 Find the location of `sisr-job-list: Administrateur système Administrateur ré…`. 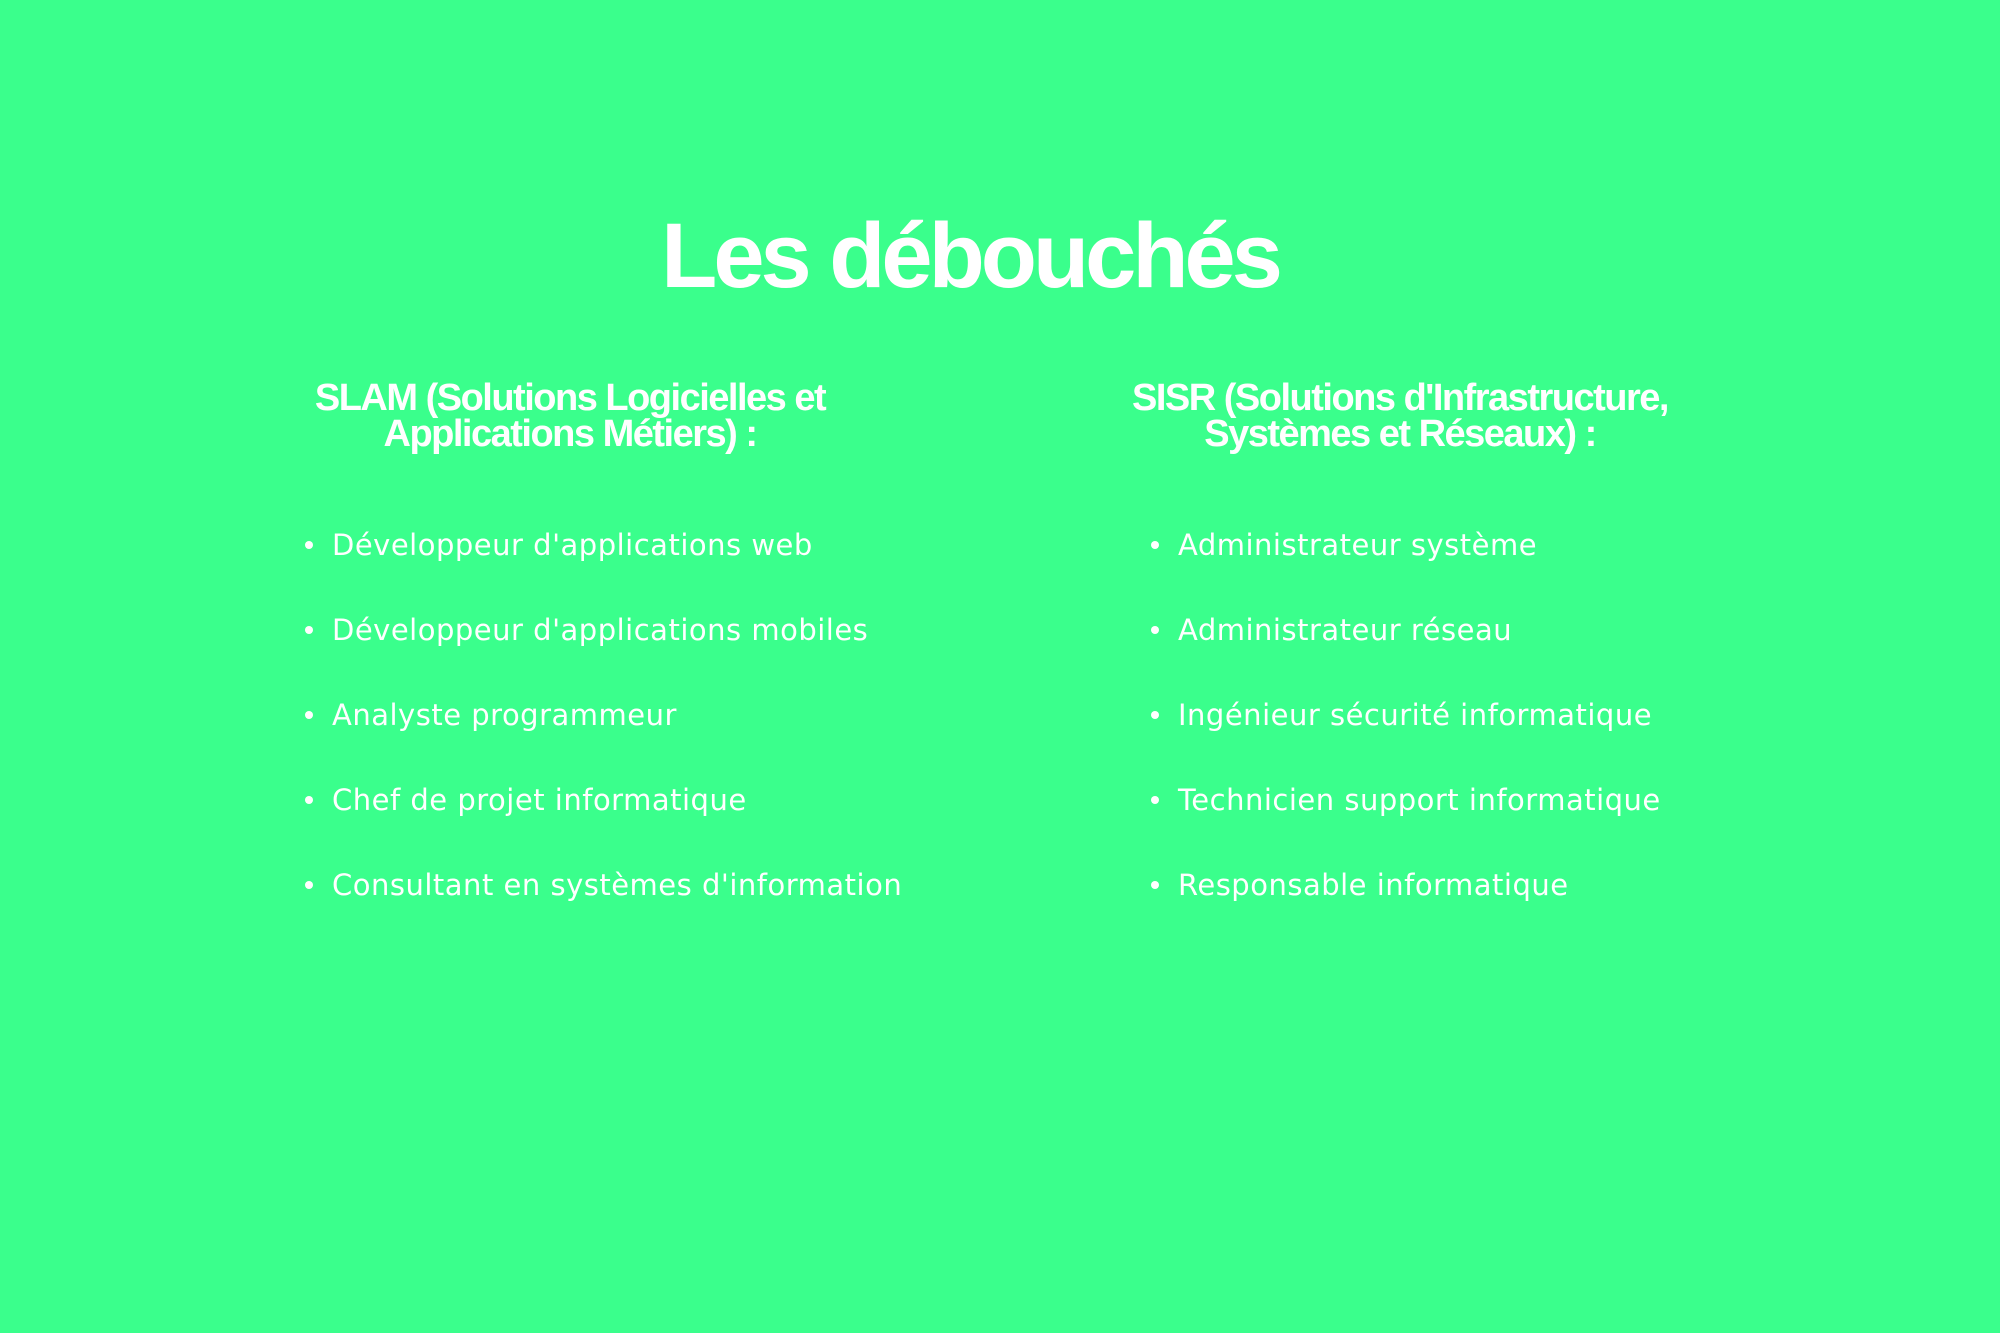

sisr-job-list: Administrateur système Administrateur ré… is located at coordinates (1406, 736).